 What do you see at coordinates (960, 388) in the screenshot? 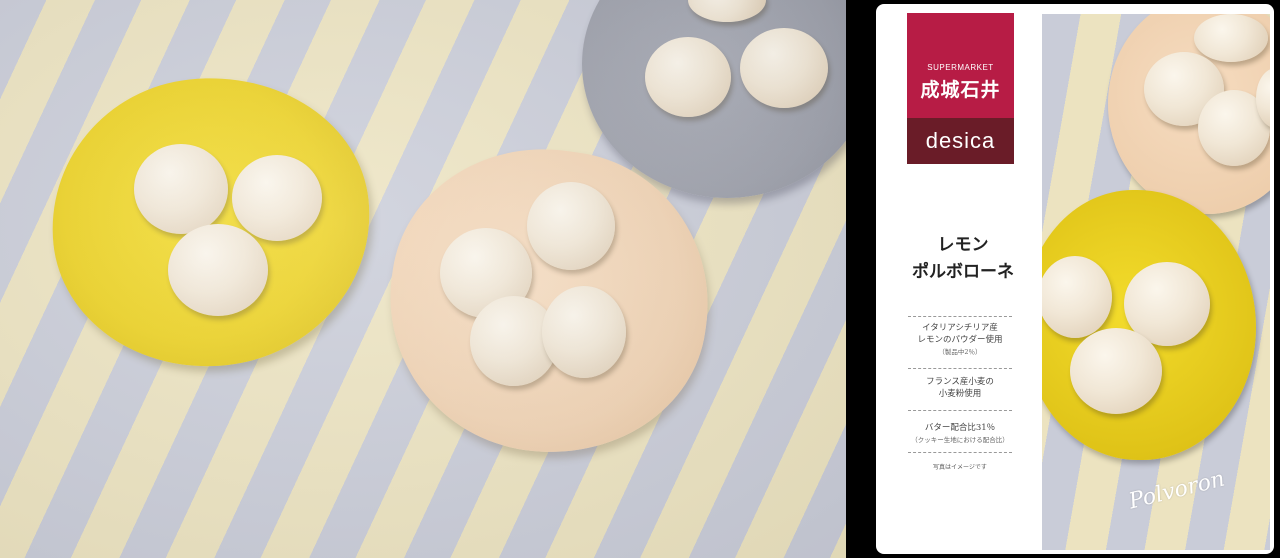
I see `feature-2: フランス産小麦の 小麦粉使用` at bounding box center [960, 388].